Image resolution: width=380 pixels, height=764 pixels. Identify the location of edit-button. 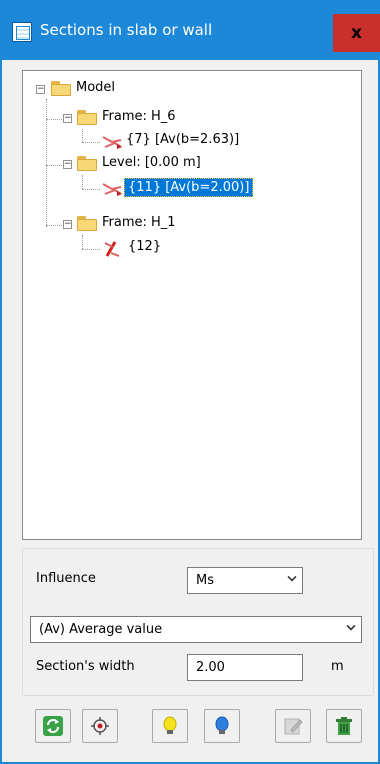
(293, 726).